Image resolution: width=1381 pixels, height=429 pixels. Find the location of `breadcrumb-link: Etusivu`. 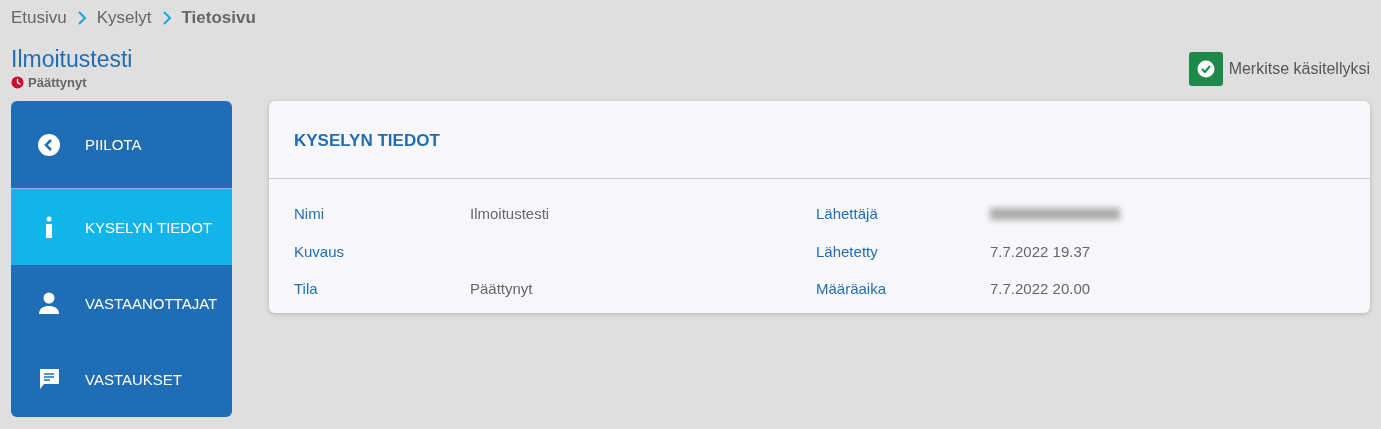

breadcrumb-link: Etusivu is located at coordinates (39, 18).